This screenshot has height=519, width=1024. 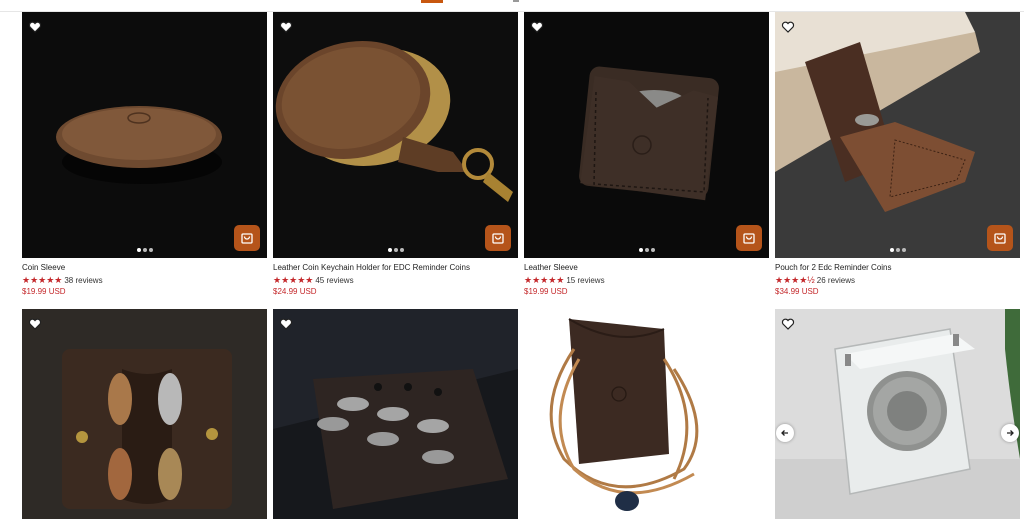 I want to click on review-count: 15 reviews, so click(x=585, y=280).